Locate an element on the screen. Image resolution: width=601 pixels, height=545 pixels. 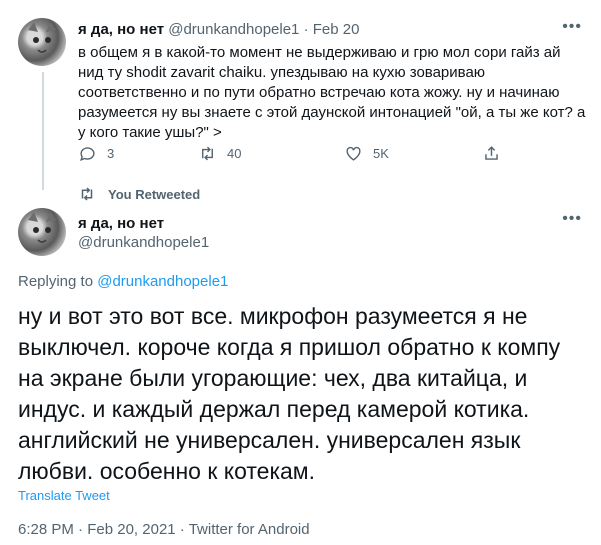
thread-connector-line is located at coordinates (43, 131).